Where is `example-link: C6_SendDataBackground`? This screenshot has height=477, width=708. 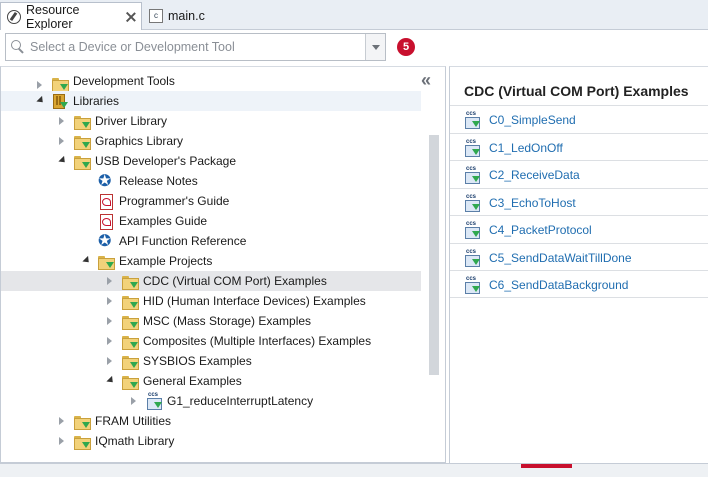 example-link: C6_SendDataBackground is located at coordinates (558, 285).